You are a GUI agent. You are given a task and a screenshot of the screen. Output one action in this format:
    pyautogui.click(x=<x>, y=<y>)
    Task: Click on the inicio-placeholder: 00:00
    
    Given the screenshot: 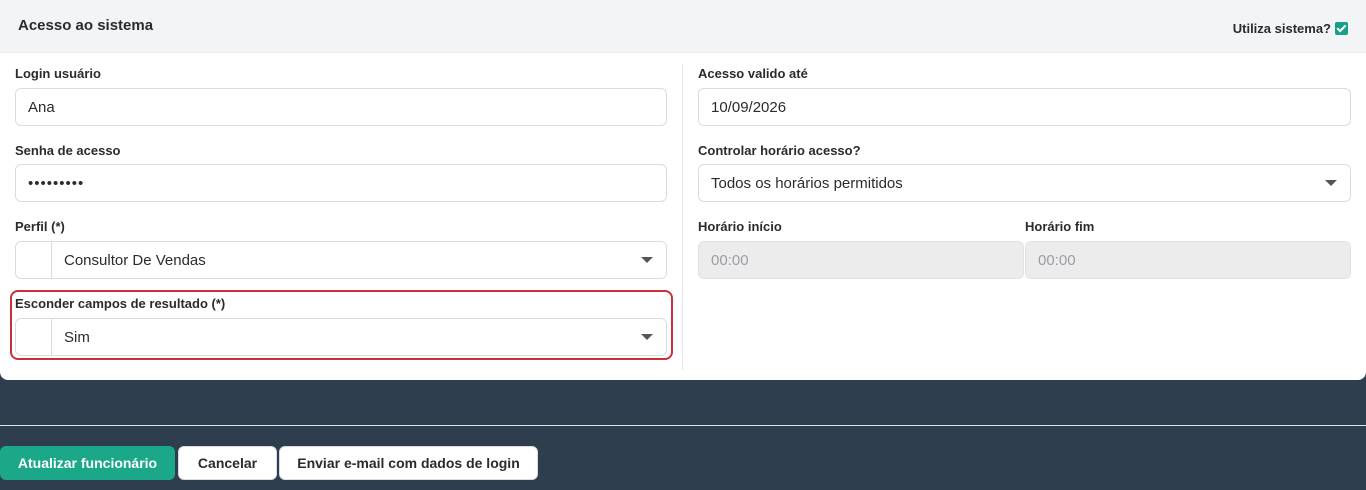 What is the action you would take?
    pyautogui.click(x=730, y=260)
    